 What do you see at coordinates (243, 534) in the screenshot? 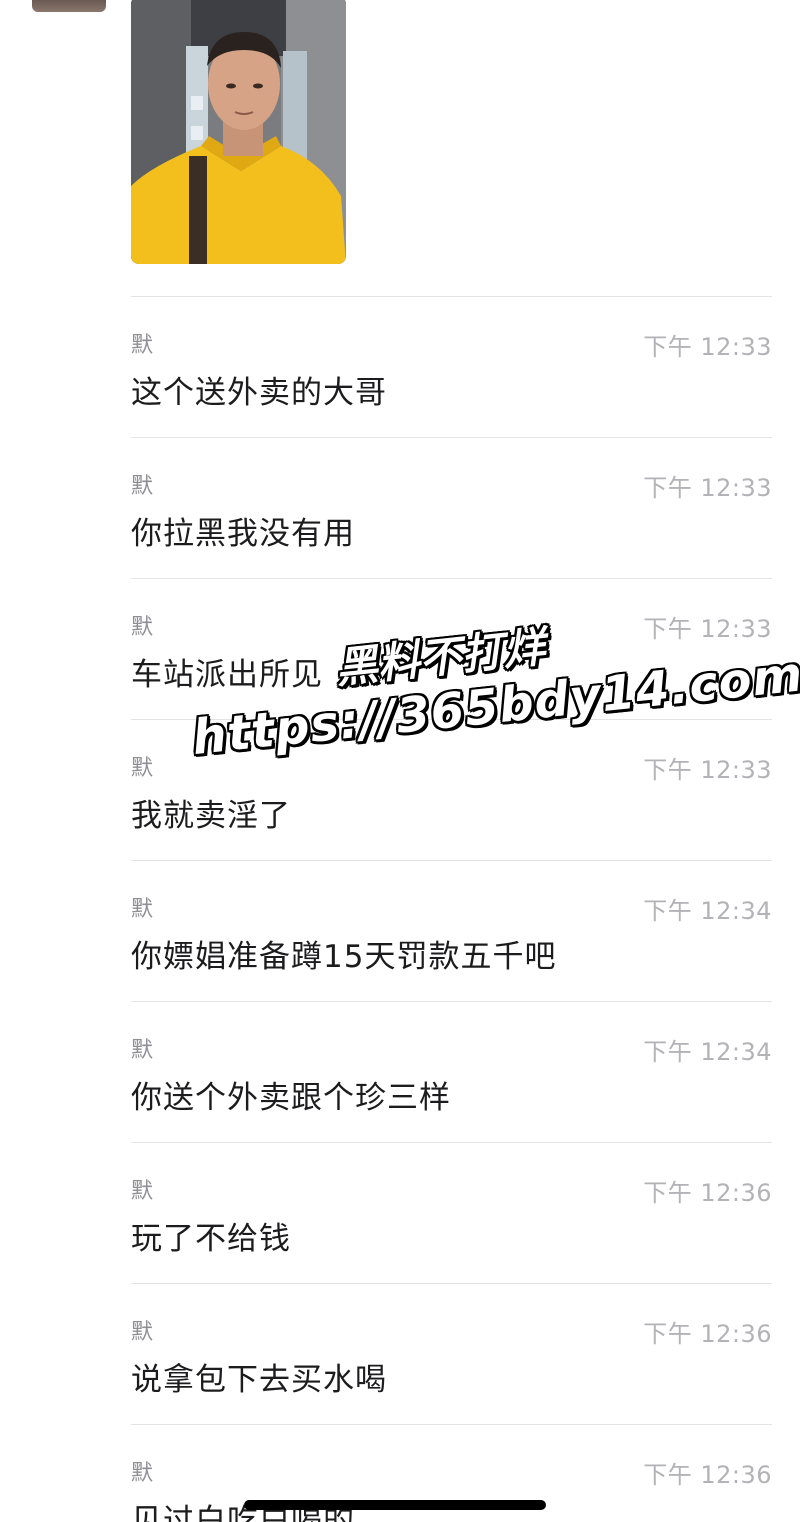
I see `message-text: 你拉黑我没有用` at bounding box center [243, 534].